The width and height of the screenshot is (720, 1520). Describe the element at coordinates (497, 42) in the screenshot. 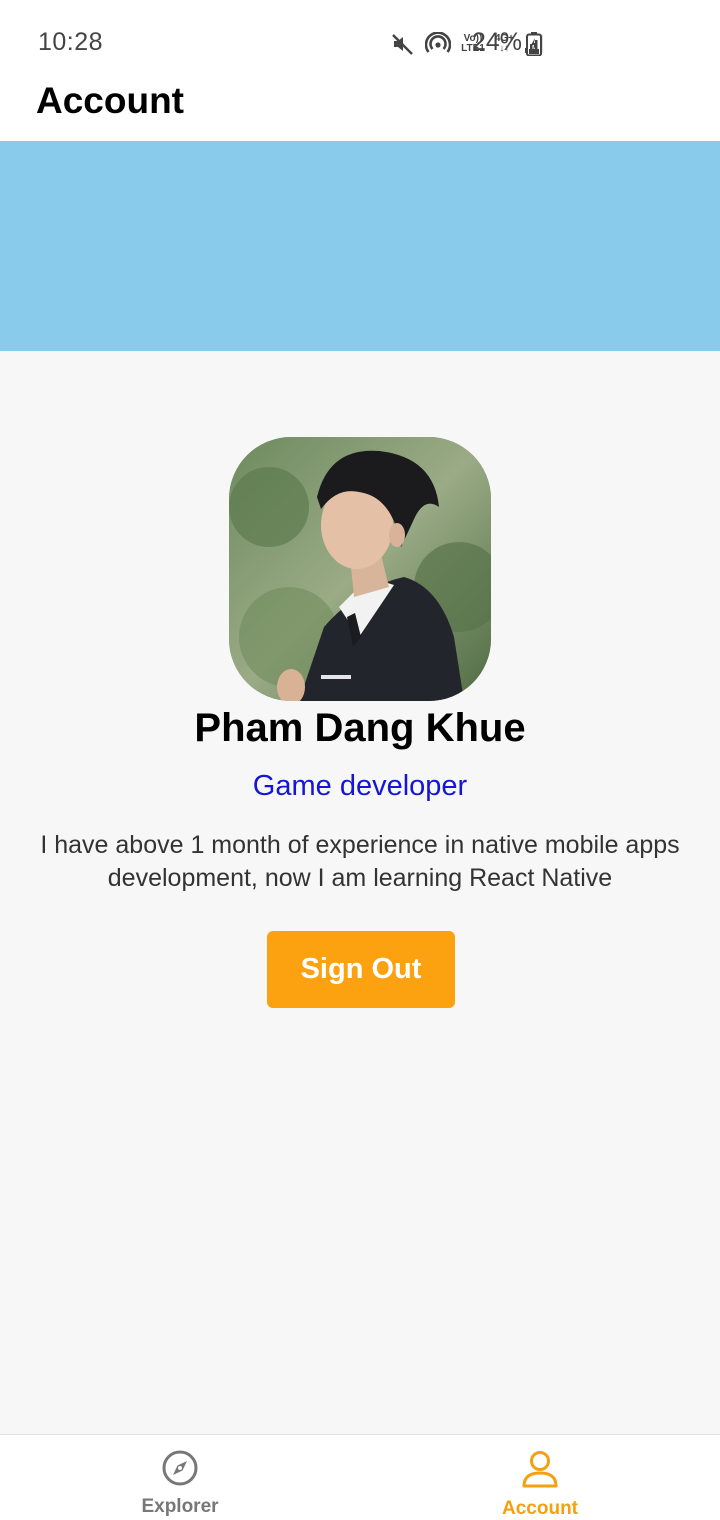

I see `battery-percent: 24%` at that location.